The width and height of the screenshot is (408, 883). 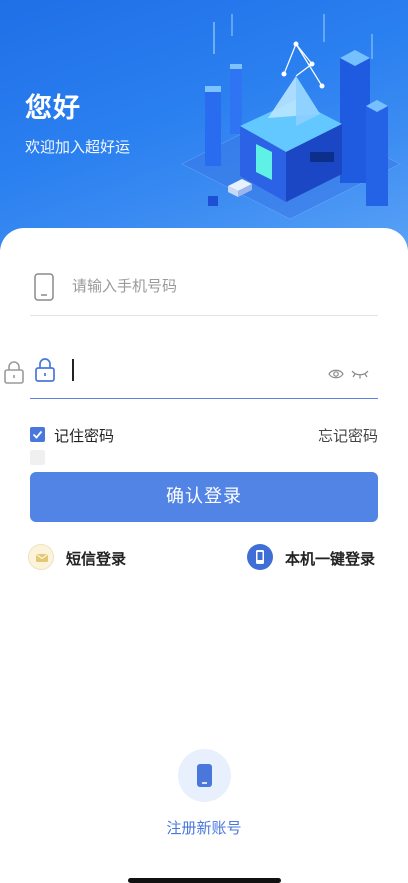 I want to click on phone-icon, so click(x=44, y=289).